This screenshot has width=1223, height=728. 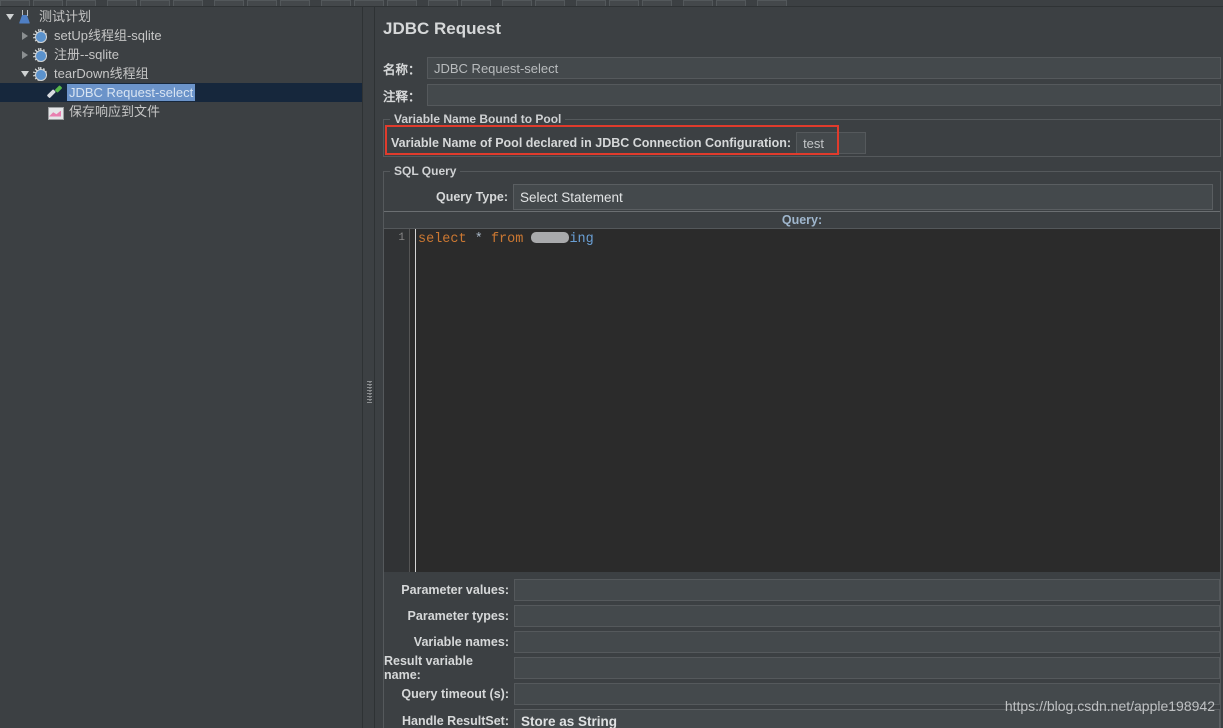 I want to click on pipette-icon, so click(x=55, y=93).